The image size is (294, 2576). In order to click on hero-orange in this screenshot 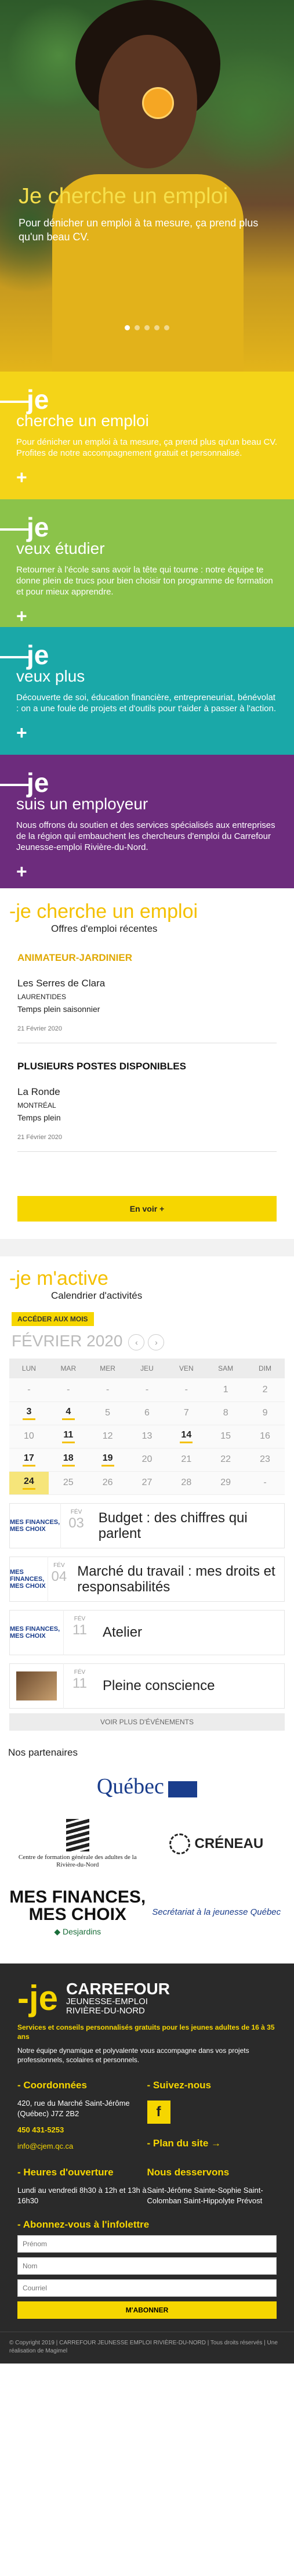, I will do `click(158, 103)`.